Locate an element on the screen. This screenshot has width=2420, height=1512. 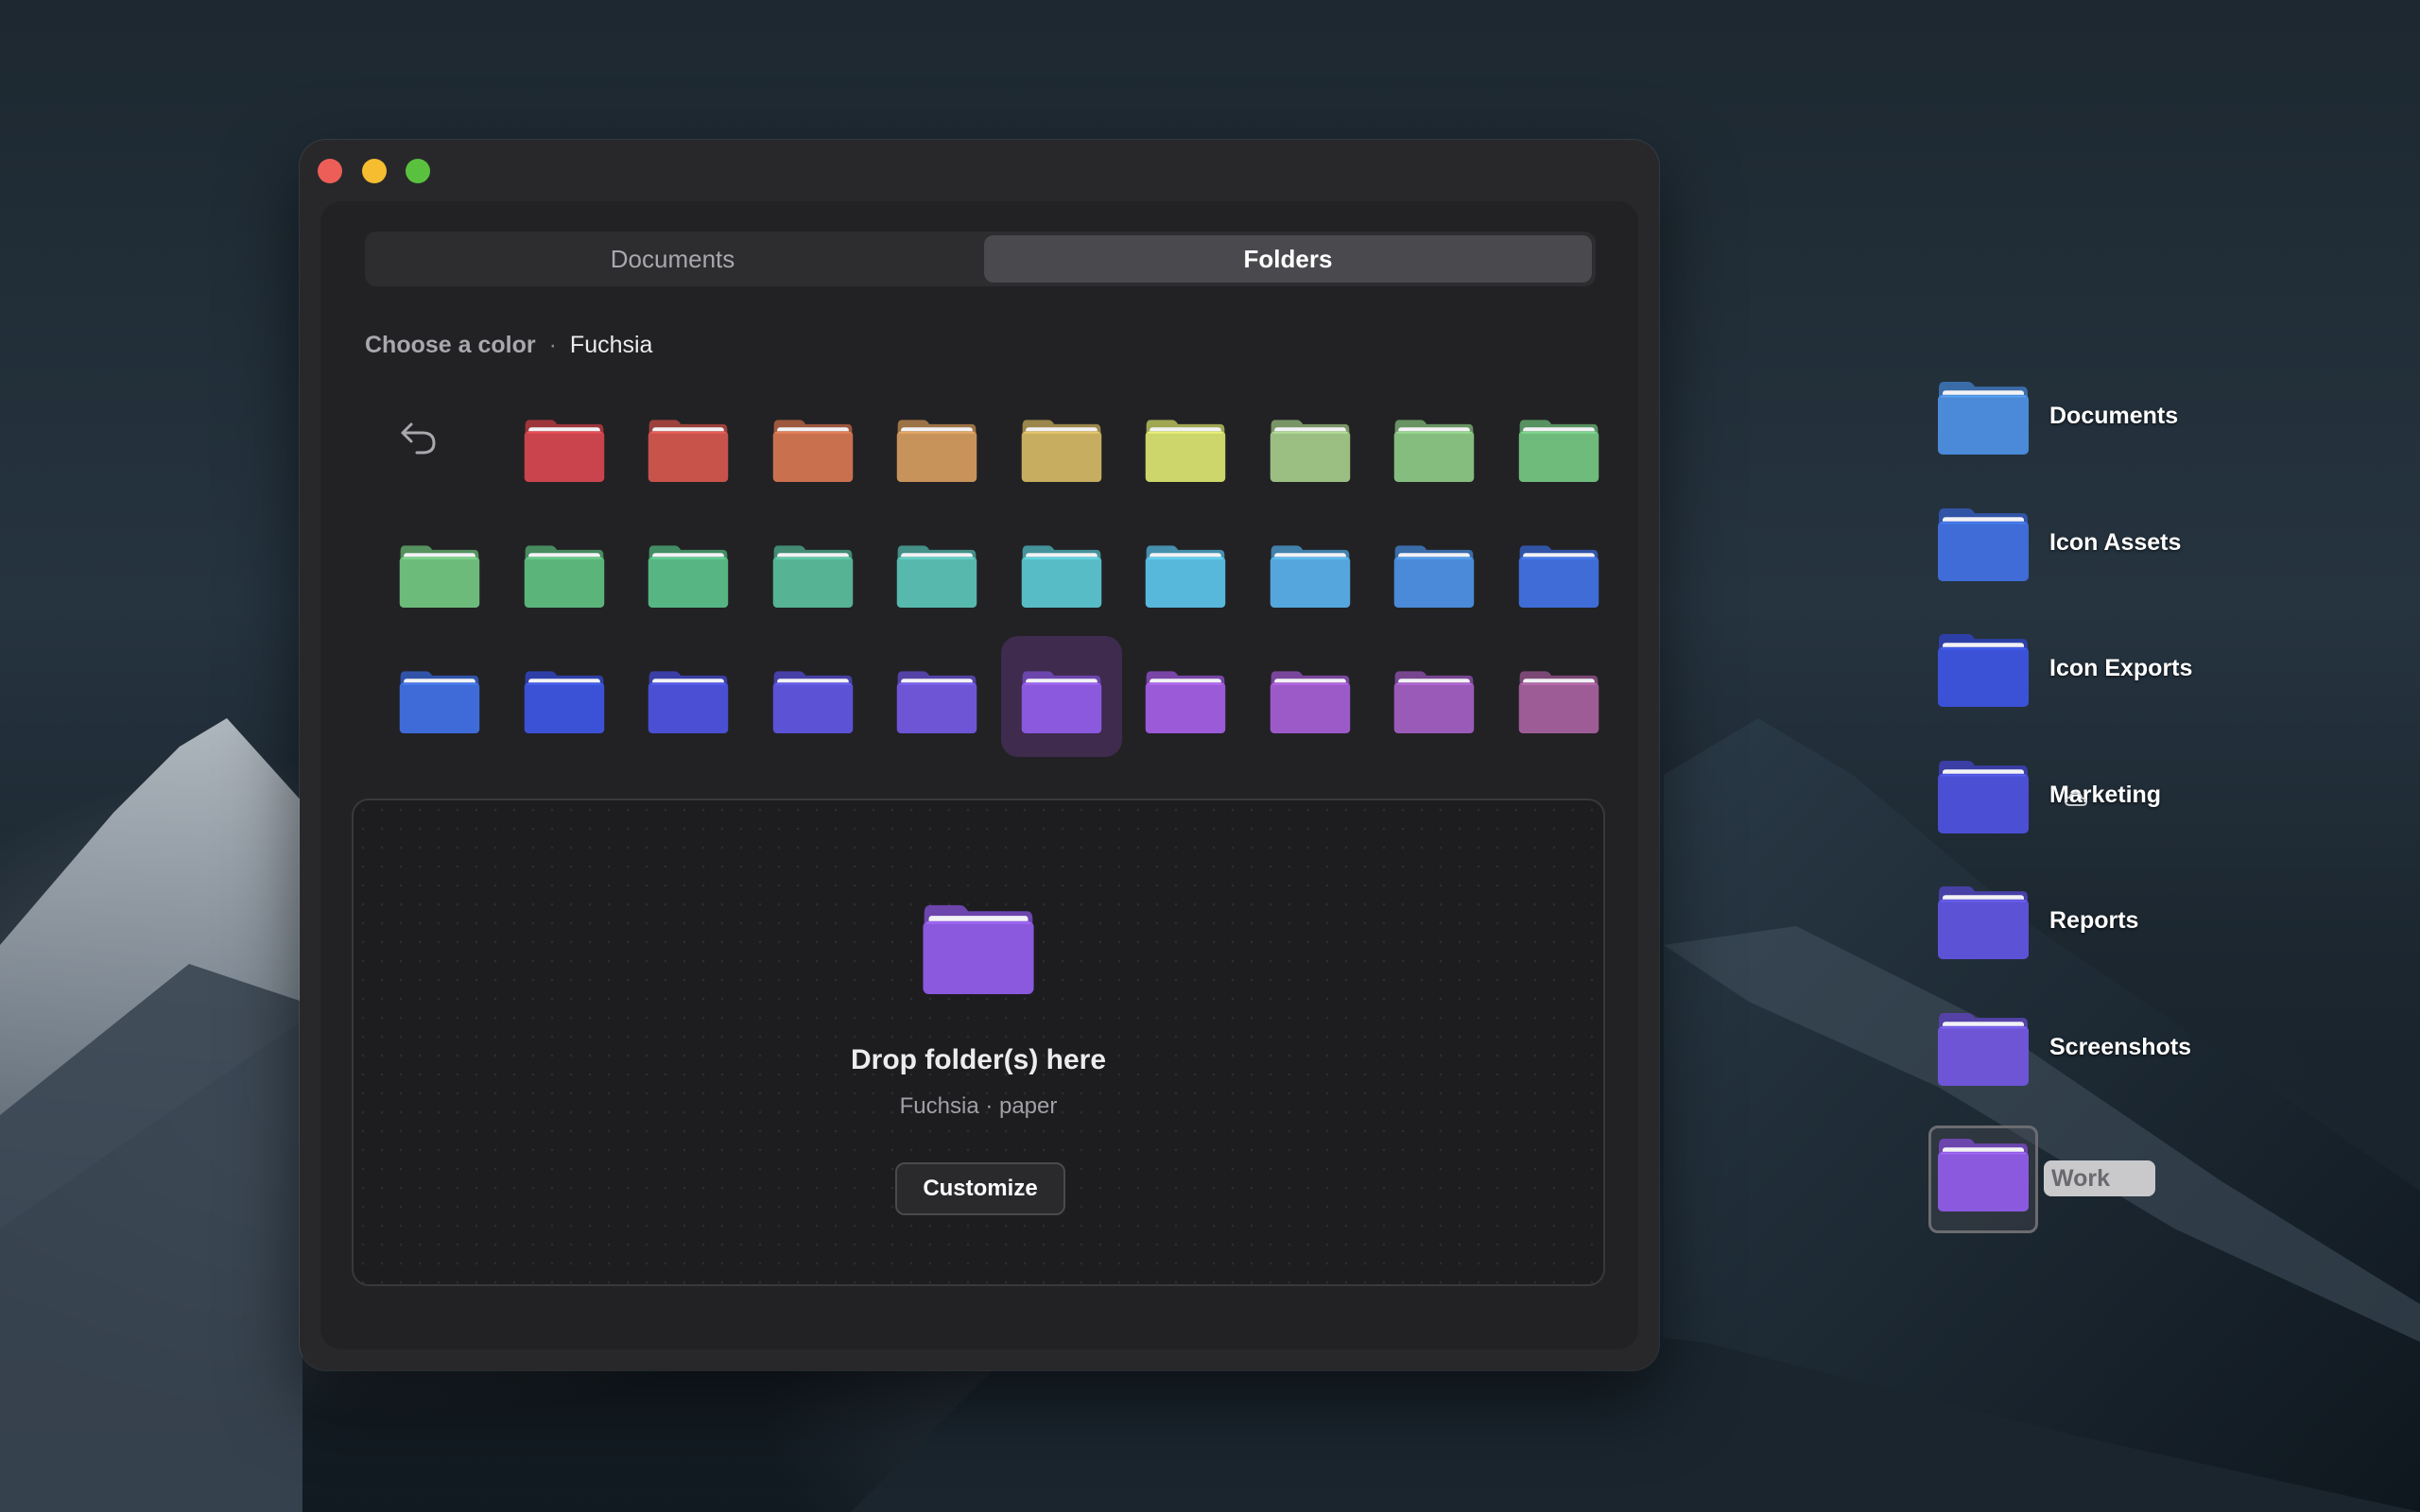
desktop-folder-icon-exports: Icon Exports is located at coordinates (2145, 673).